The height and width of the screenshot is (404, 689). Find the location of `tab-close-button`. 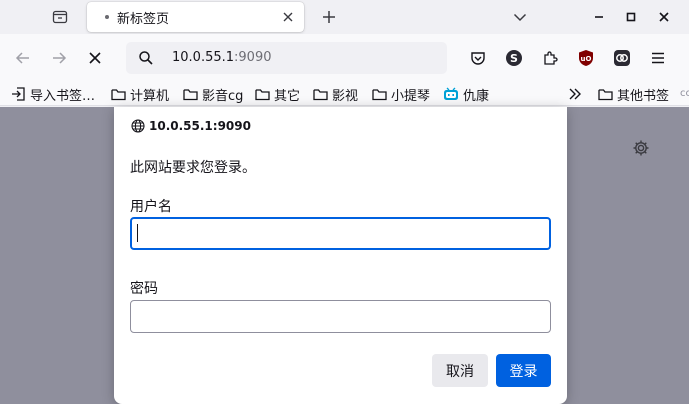

tab-close-button is located at coordinates (288, 17).